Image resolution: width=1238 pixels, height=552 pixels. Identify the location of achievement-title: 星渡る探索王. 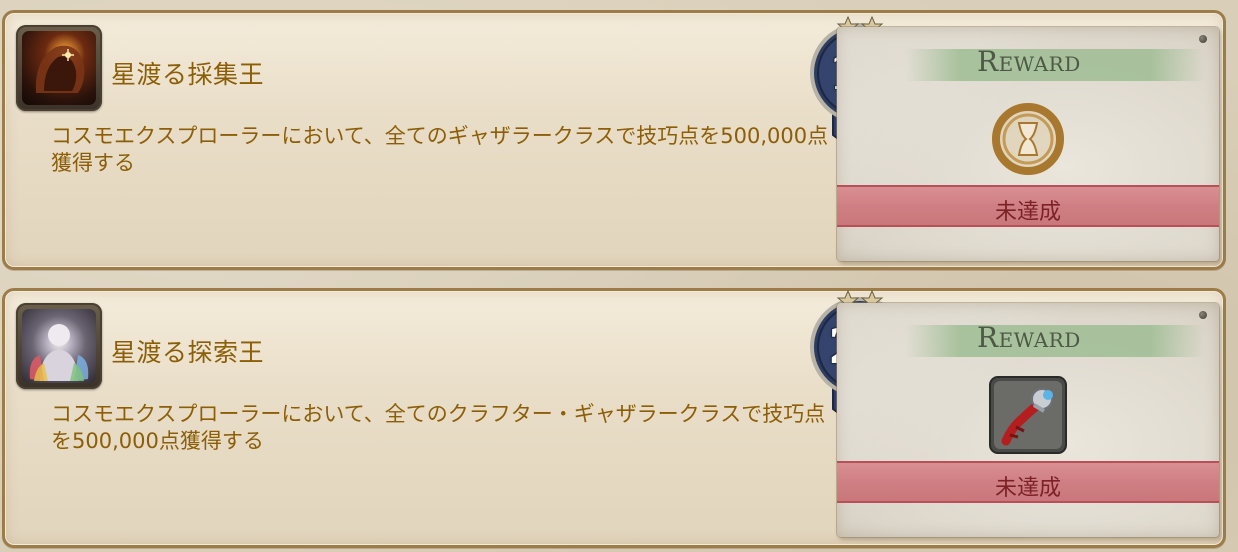
(188, 352).